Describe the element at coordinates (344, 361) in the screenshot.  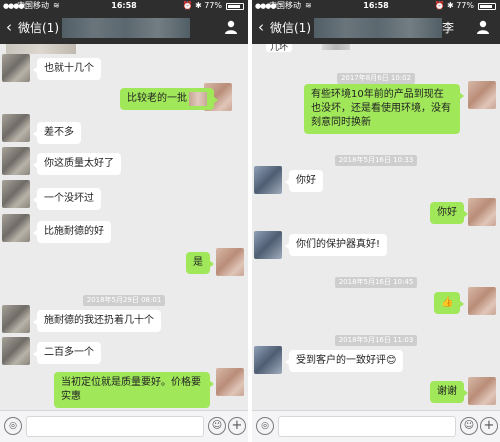
I see `message-bubble: 受到客户的一致好评😊` at that location.